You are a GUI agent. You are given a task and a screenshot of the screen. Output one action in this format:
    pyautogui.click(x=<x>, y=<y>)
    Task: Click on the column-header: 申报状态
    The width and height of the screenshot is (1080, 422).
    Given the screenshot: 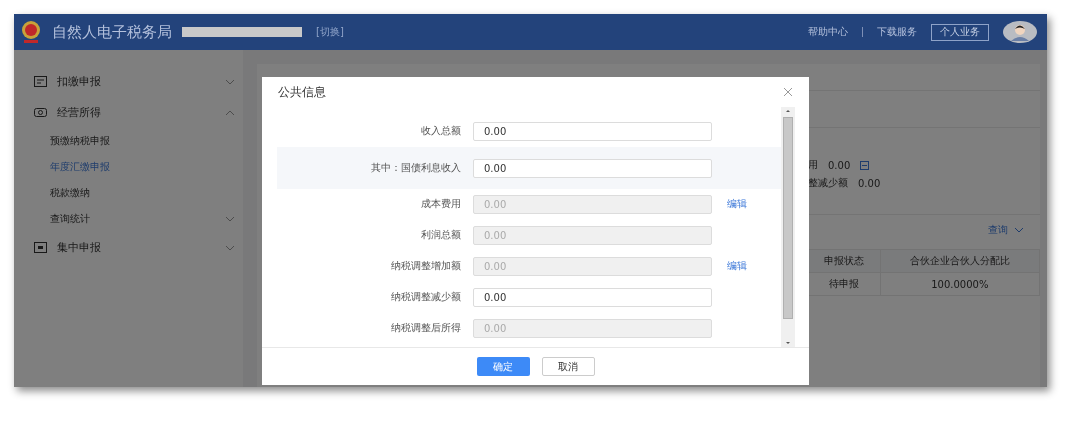 What is the action you would take?
    pyautogui.click(x=844, y=261)
    